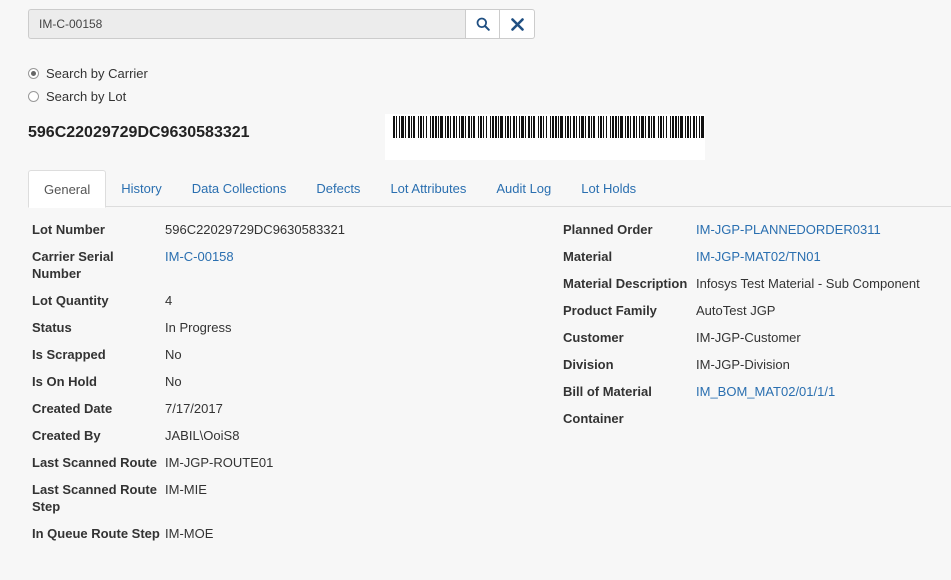 The width and height of the screenshot is (951, 580). Describe the element at coordinates (625, 283) in the screenshot. I see `field-label: Material Description` at that location.